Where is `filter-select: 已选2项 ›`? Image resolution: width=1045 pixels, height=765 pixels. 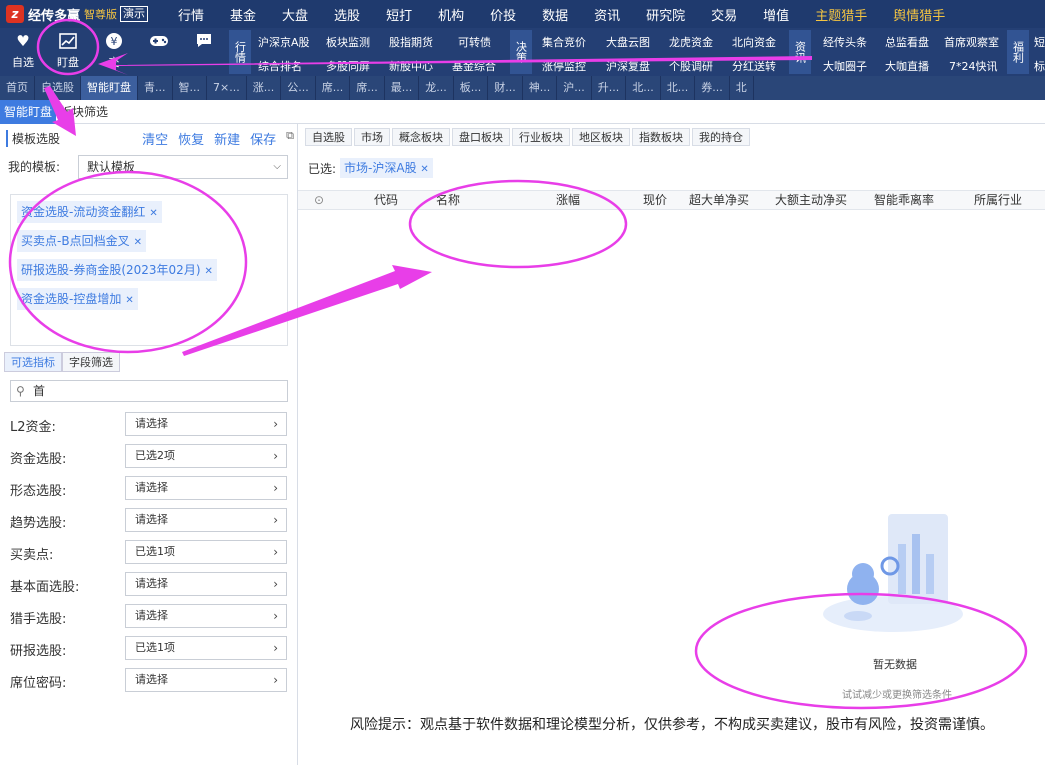
filter-select: 已选2项 › is located at coordinates (206, 456).